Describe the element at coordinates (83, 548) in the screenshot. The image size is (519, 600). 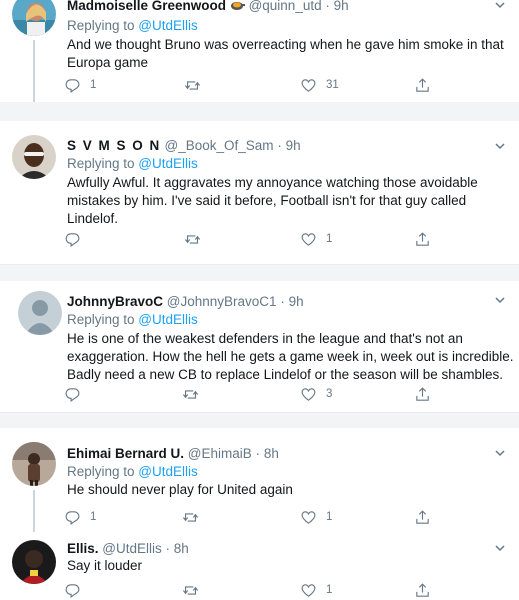
I see `display-name: Ellis.` at that location.